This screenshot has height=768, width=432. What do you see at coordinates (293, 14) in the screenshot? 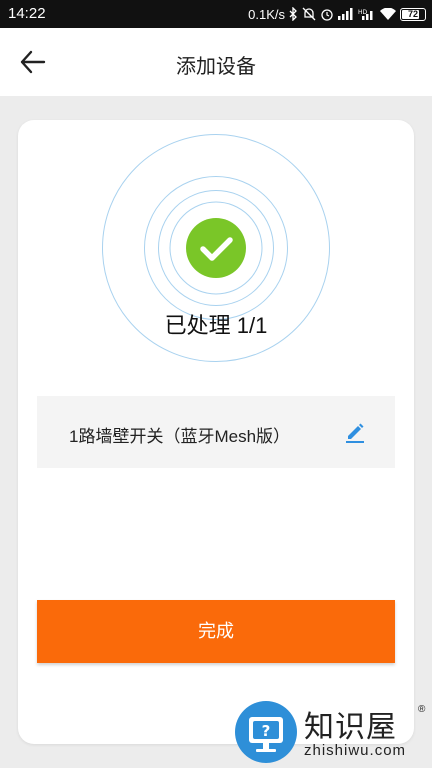
I see `bluetooth-icon` at bounding box center [293, 14].